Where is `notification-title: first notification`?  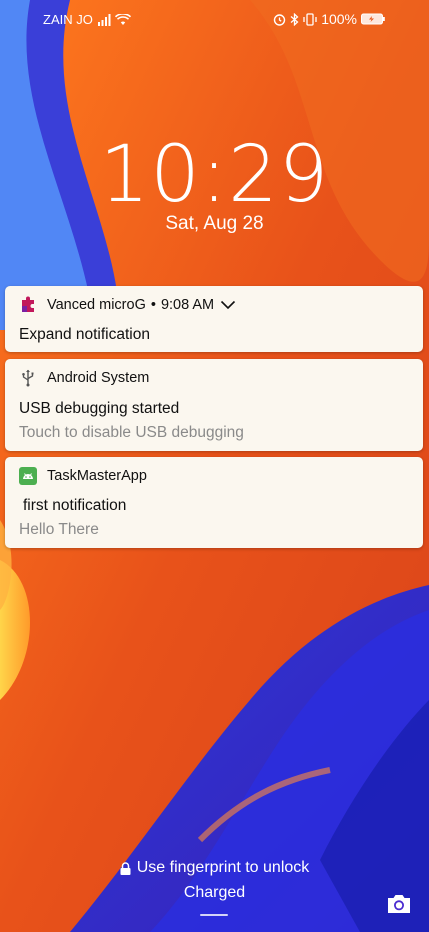 notification-title: first notification is located at coordinates (75, 505).